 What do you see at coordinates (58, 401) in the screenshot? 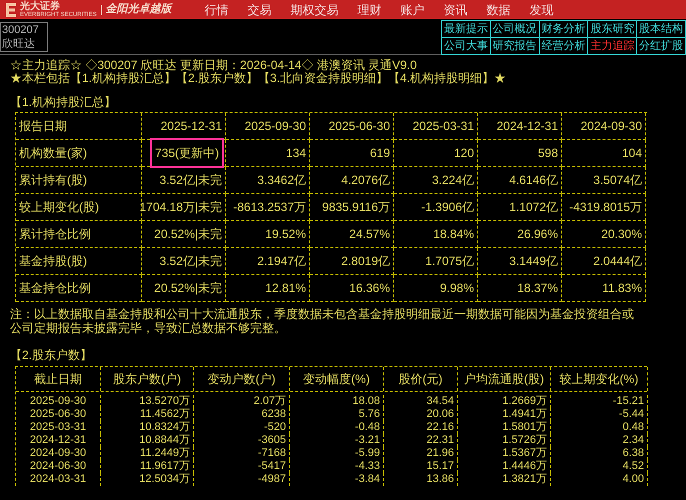
I see `table-cell: 2025-09-30` at bounding box center [58, 401].